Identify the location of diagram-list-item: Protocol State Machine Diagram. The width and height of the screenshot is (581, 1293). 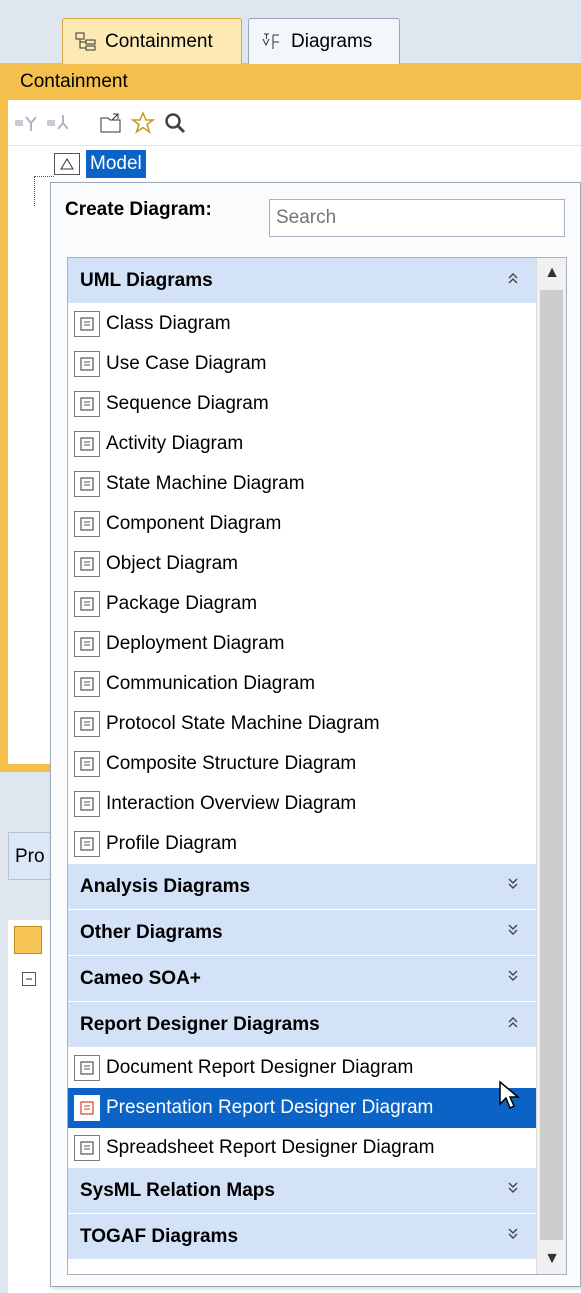
(303, 724).